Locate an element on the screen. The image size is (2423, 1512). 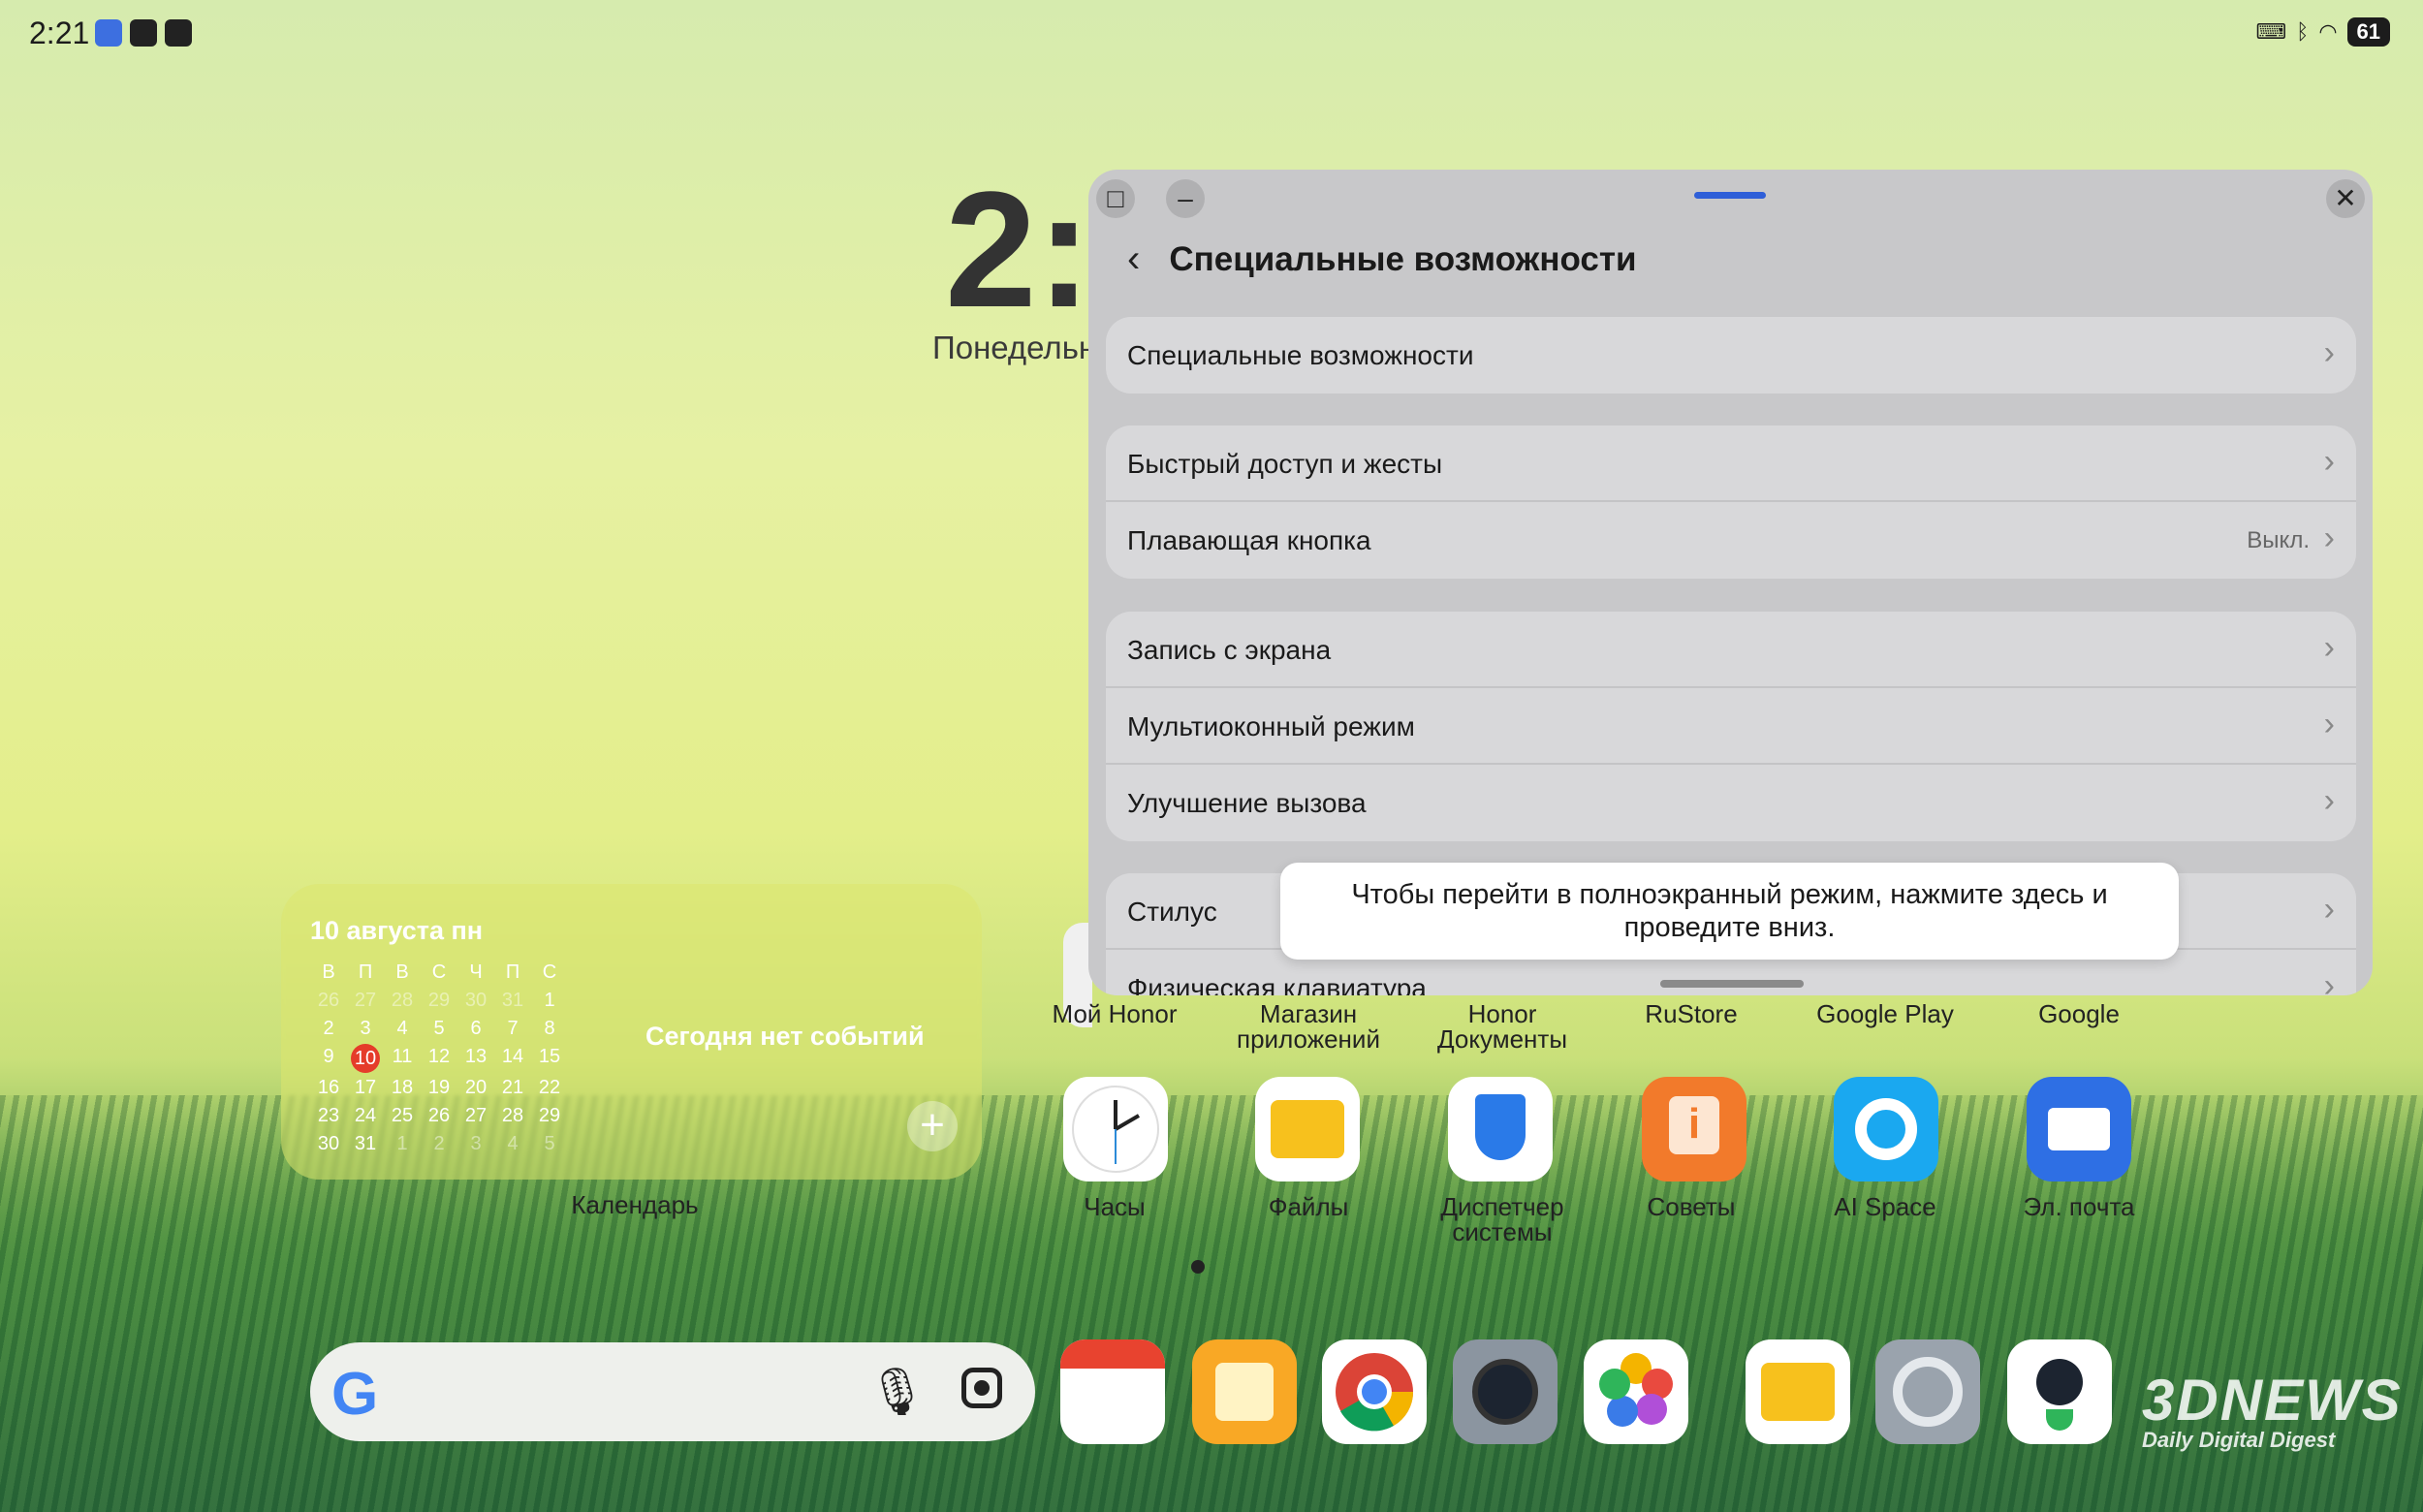
app-label-honor-docs: Honor Документы is located at coordinates (1502, 1026).